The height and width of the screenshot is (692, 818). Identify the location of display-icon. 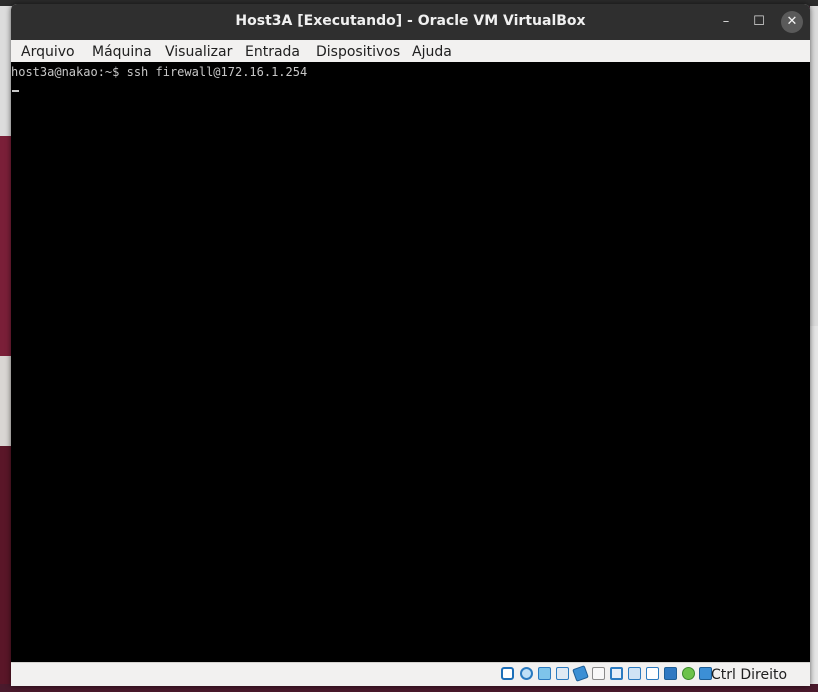
(616, 673).